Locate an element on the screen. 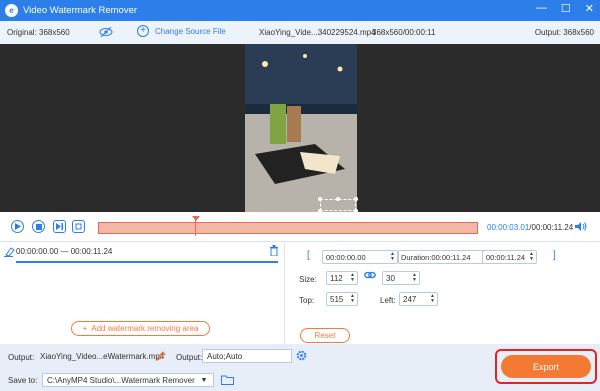 This screenshot has height=391, width=600. output-format-field: Auto;Auto is located at coordinates (247, 356).